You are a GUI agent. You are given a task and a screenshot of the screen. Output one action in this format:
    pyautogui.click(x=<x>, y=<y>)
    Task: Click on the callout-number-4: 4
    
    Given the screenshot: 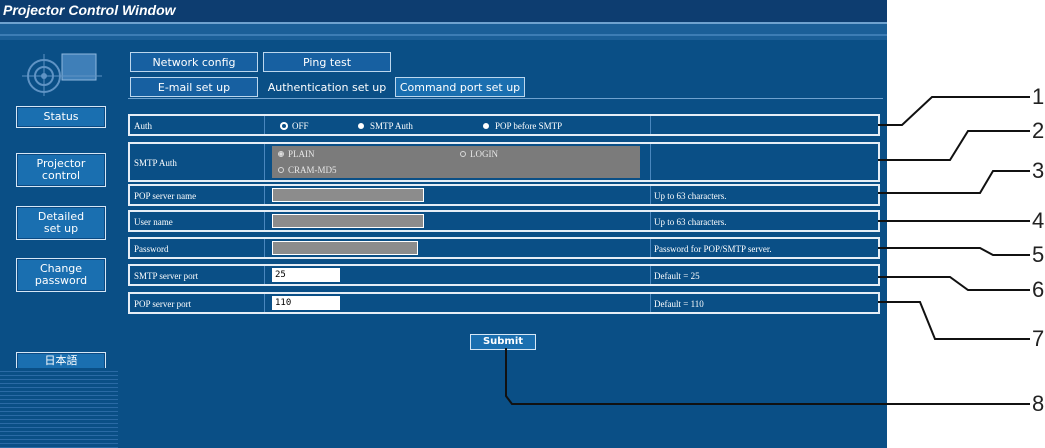 What is the action you would take?
    pyautogui.click(x=1038, y=220)
    